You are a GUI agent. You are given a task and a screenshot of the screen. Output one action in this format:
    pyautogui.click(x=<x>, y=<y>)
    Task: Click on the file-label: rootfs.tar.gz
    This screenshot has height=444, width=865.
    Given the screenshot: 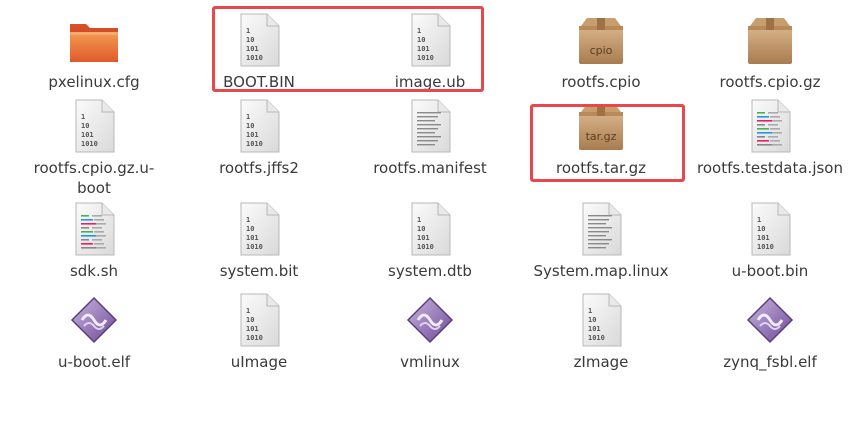 What is the action you would take?
    pyautogui.click(x=601, y=168)
    